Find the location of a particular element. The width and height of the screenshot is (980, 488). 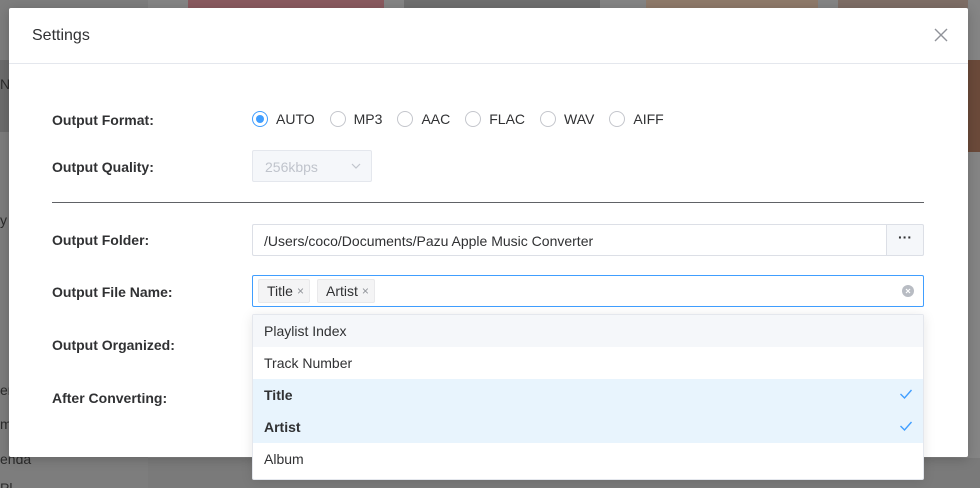

radio-label: WAV is located at coordinates (579, 119).